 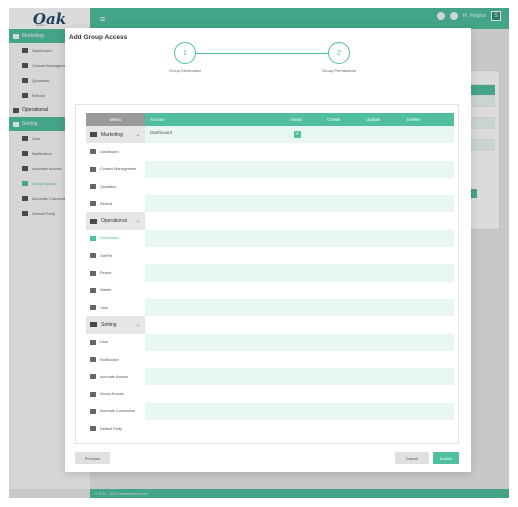 I want to click on menu-row-label: Default Party, so click(x=111, y=428).